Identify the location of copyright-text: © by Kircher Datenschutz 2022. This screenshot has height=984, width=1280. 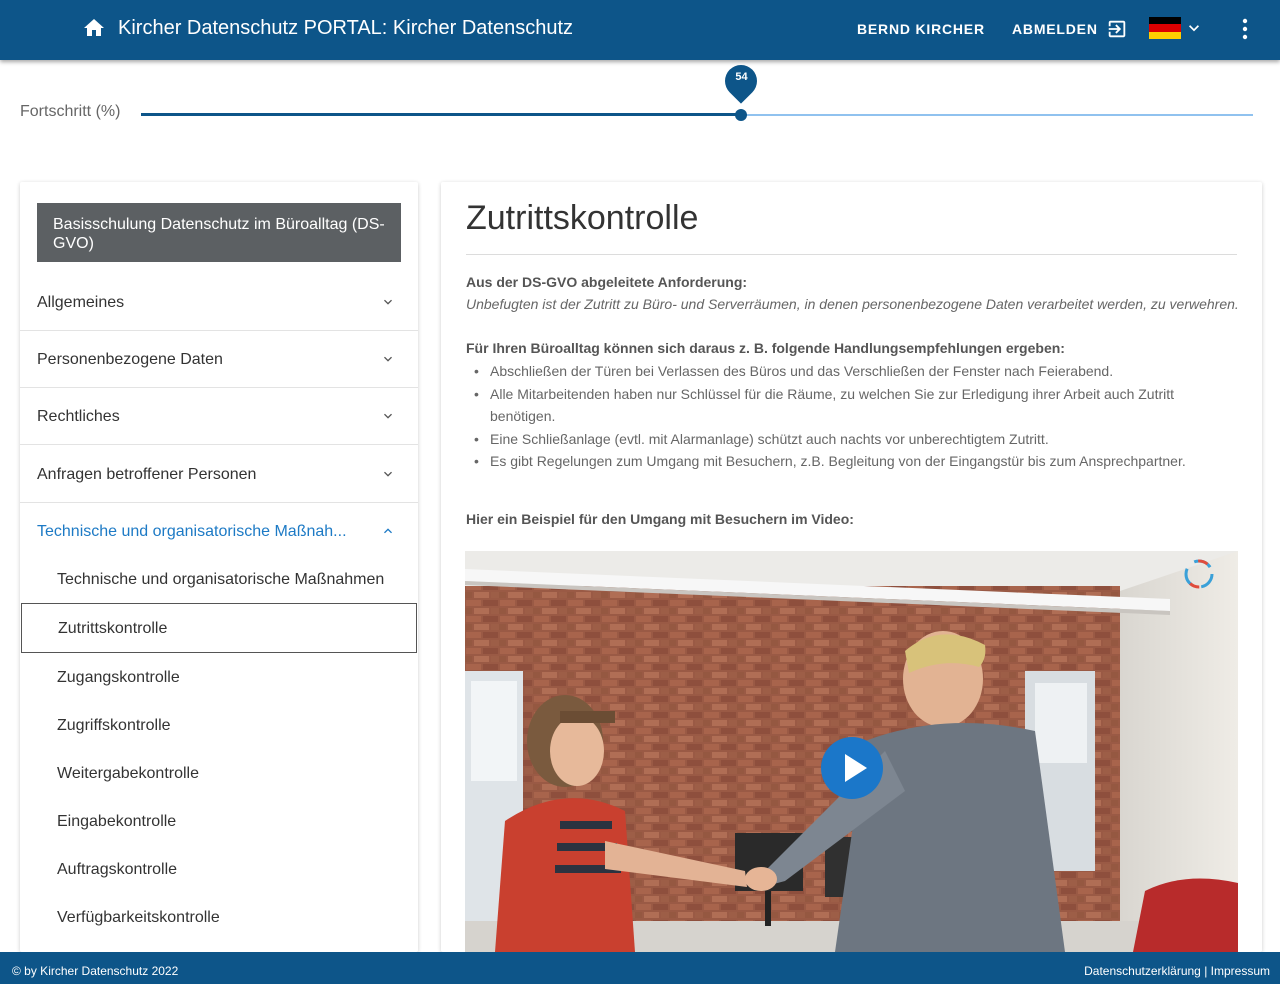
(95, 971).